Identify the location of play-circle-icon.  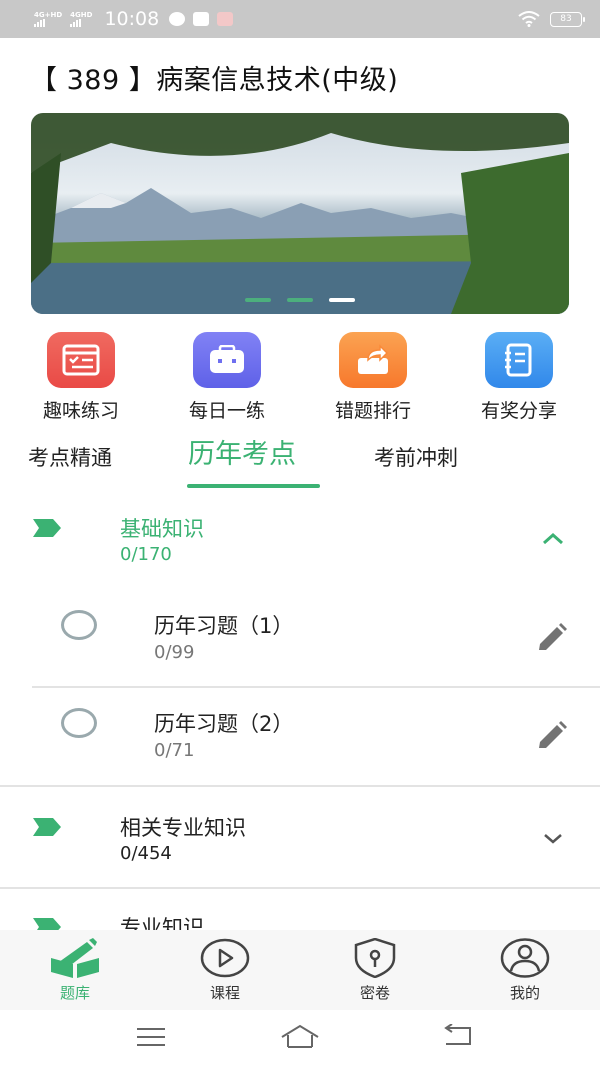
(225, 958).